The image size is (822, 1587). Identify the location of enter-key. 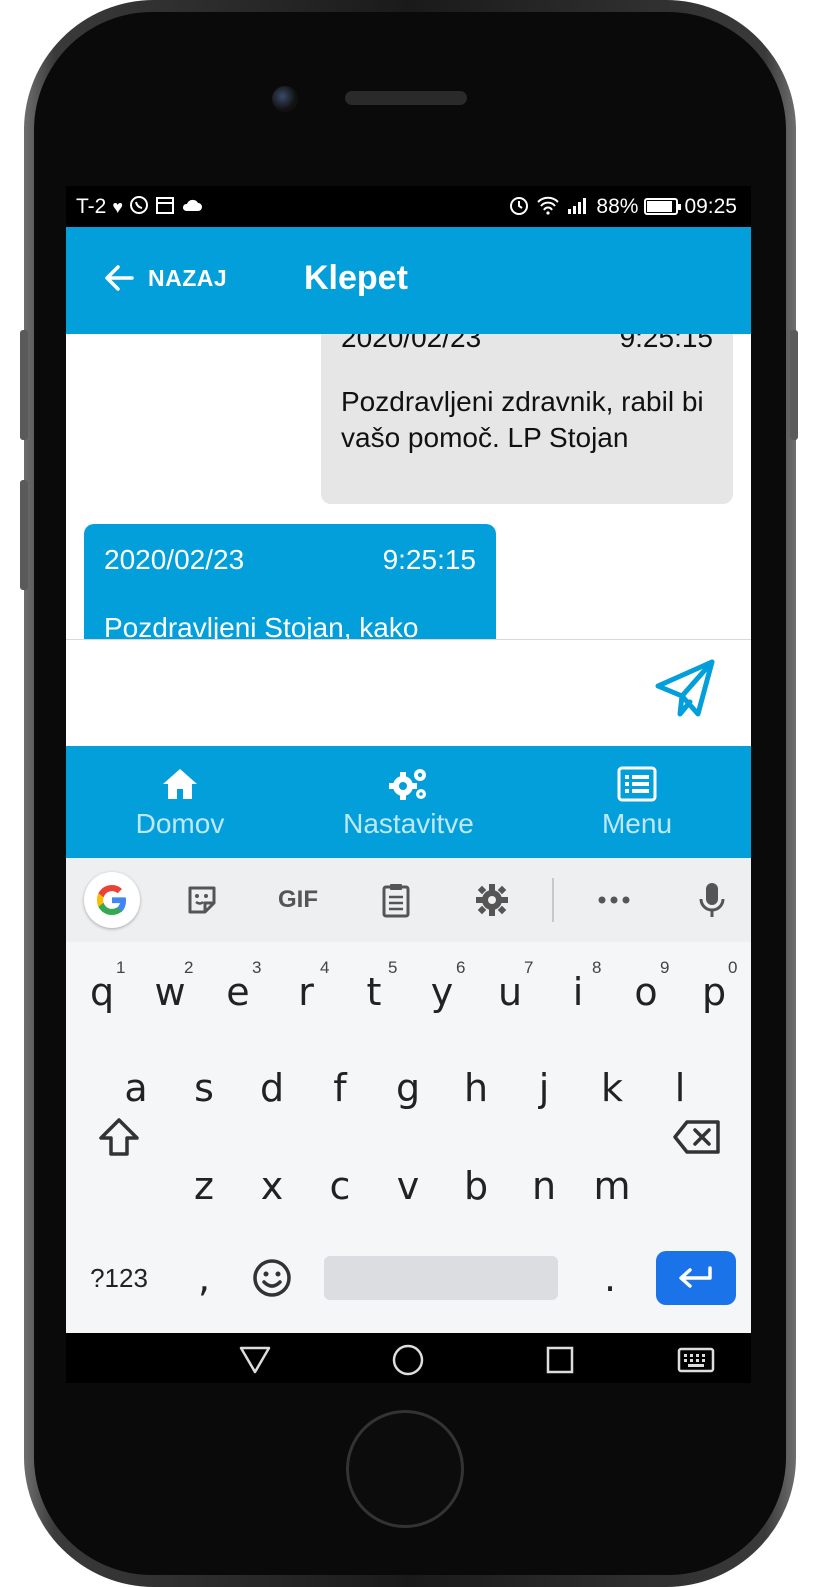
(696, 1278).